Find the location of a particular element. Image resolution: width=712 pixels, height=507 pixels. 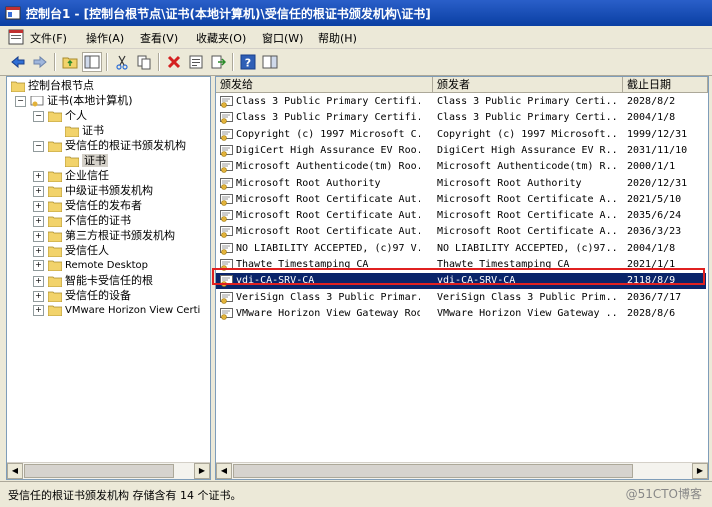

tree-node-personal: − 个人 is located at coordinates (60, 115).